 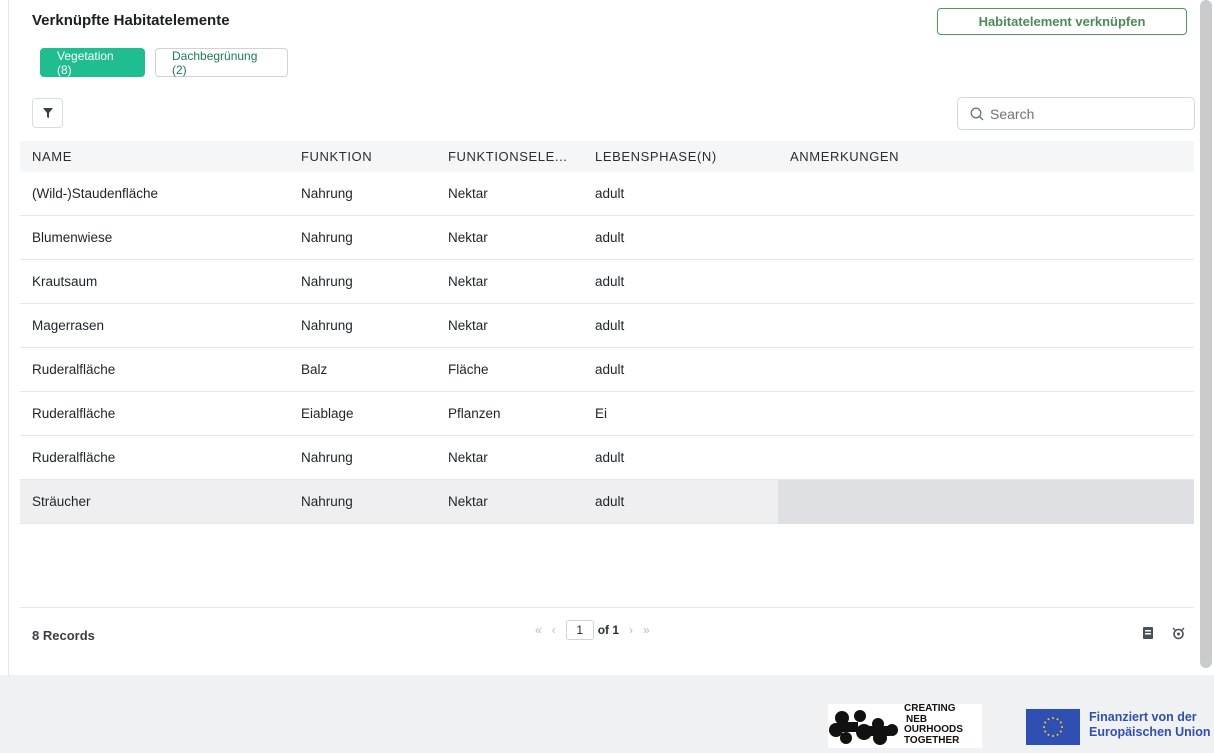 I want to click on first-page-button: «, so click(x=538, y=630).